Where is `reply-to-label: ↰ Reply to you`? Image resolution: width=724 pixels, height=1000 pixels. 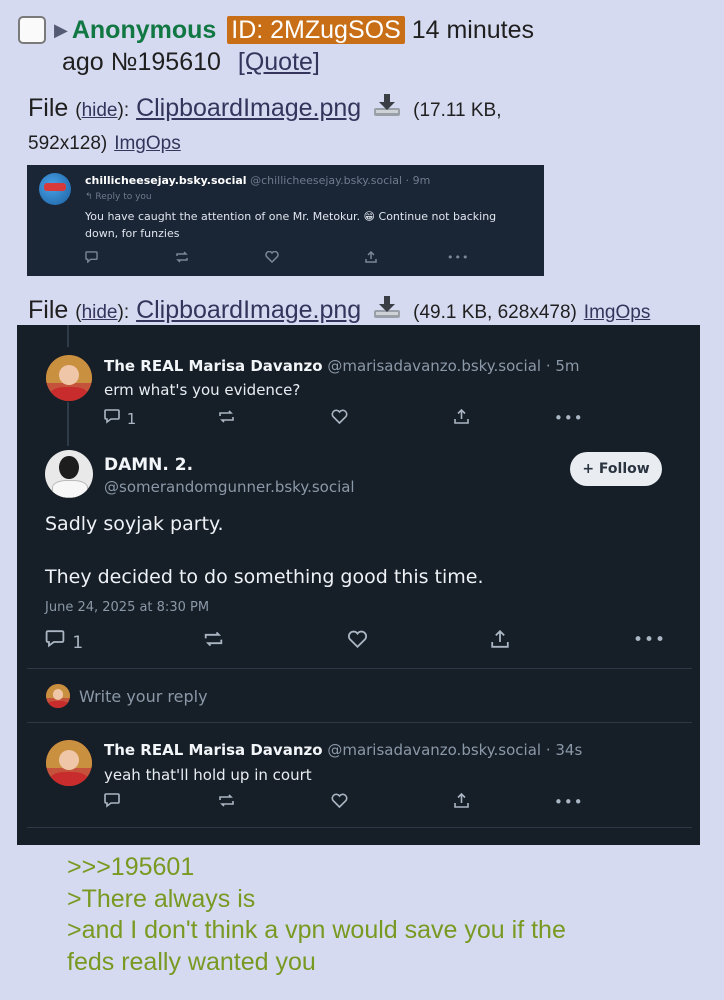 reply-to-label: ↰ Reply to you is located at coordinates (118, 197).